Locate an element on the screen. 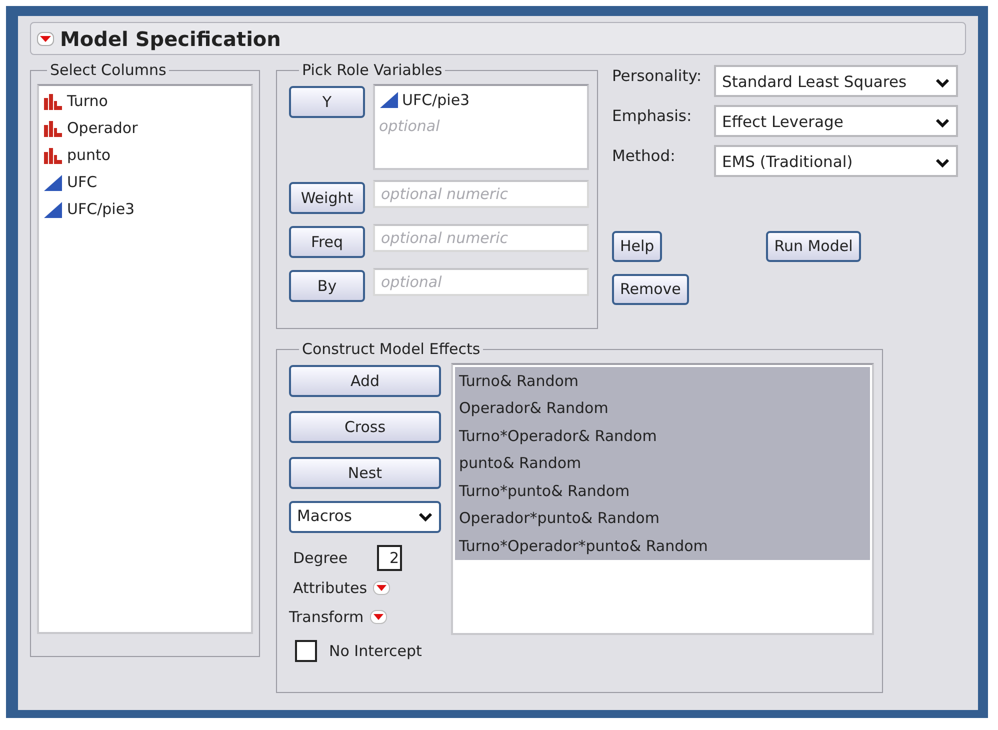 The height and width of the screenshot is (730, 998). dropdown: EMS (Traditional) is located at coordinates (836, 161).